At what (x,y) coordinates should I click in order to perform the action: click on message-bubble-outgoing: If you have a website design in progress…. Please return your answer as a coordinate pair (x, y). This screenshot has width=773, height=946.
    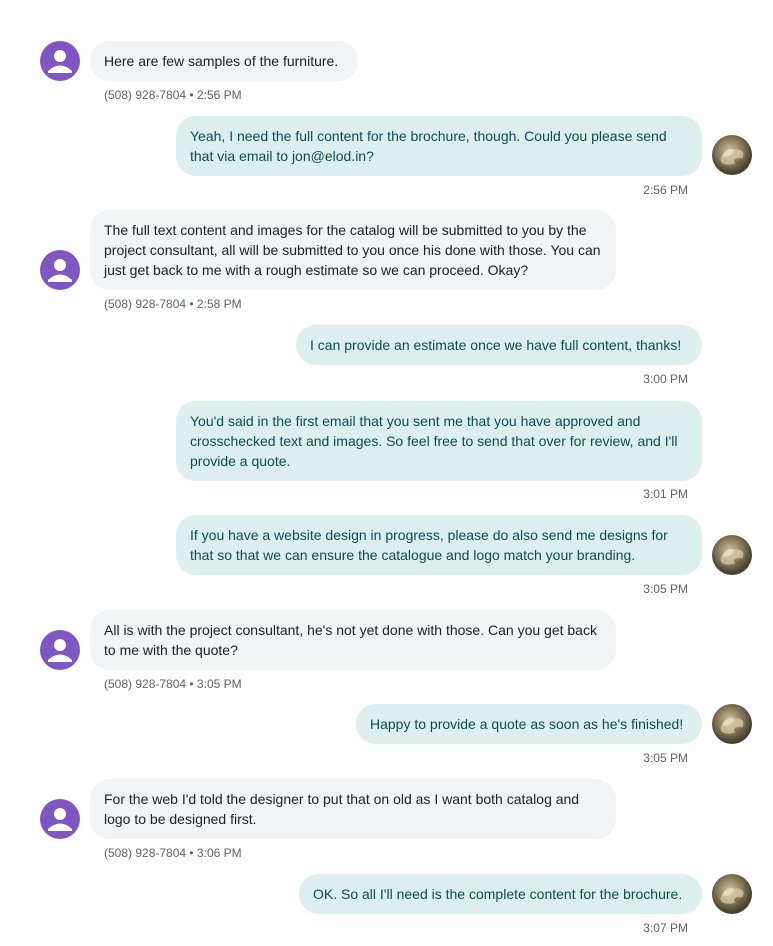
    Looking at the image, I should click on (439, 545).